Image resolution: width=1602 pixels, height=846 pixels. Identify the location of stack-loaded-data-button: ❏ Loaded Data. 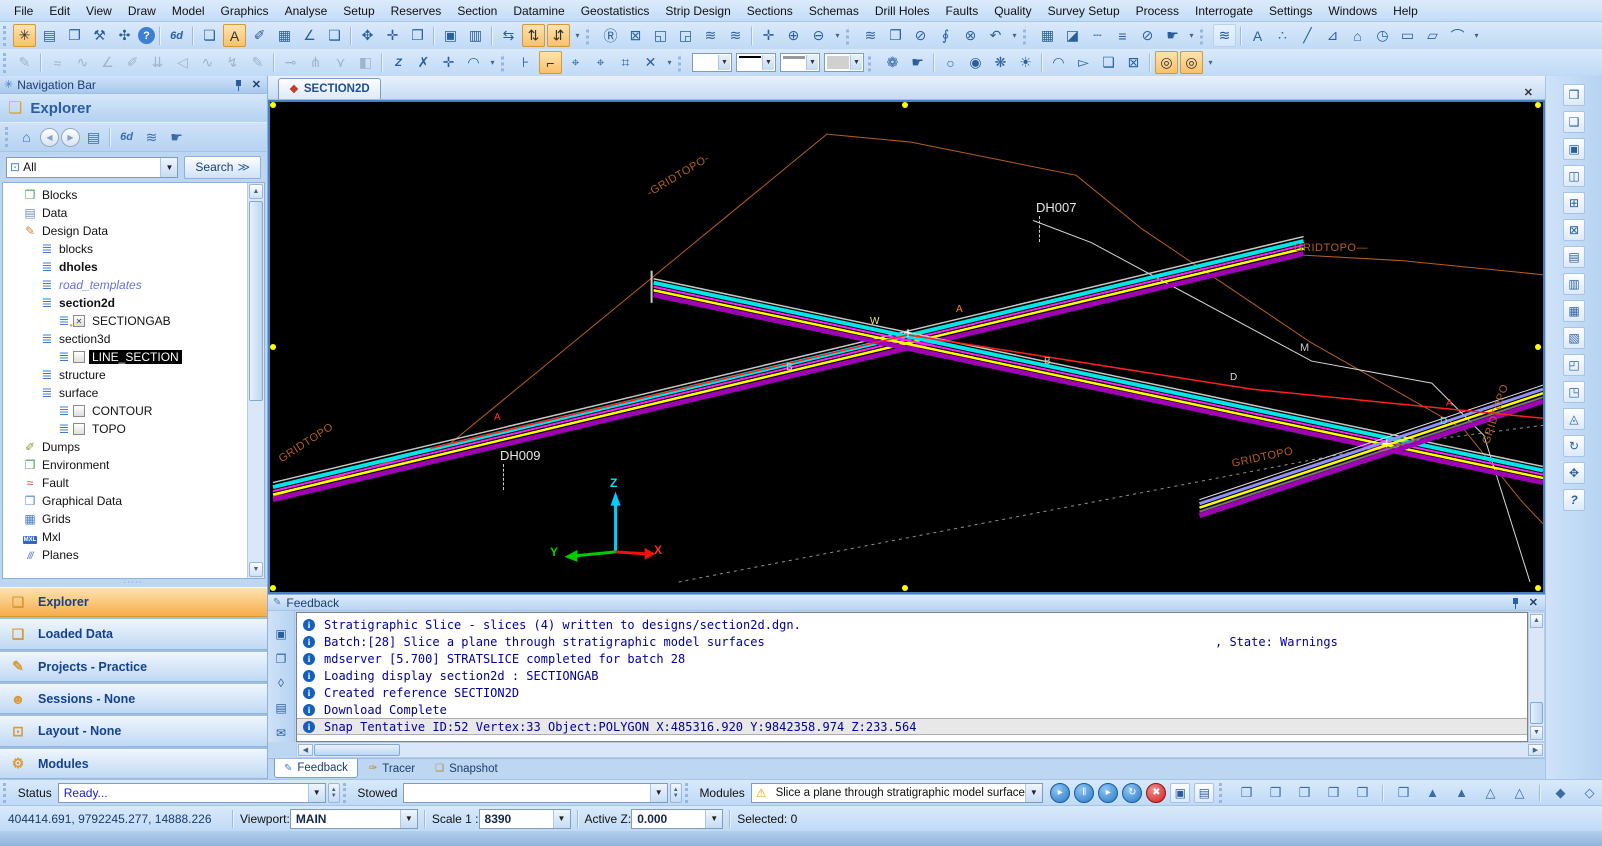
(133, 634).